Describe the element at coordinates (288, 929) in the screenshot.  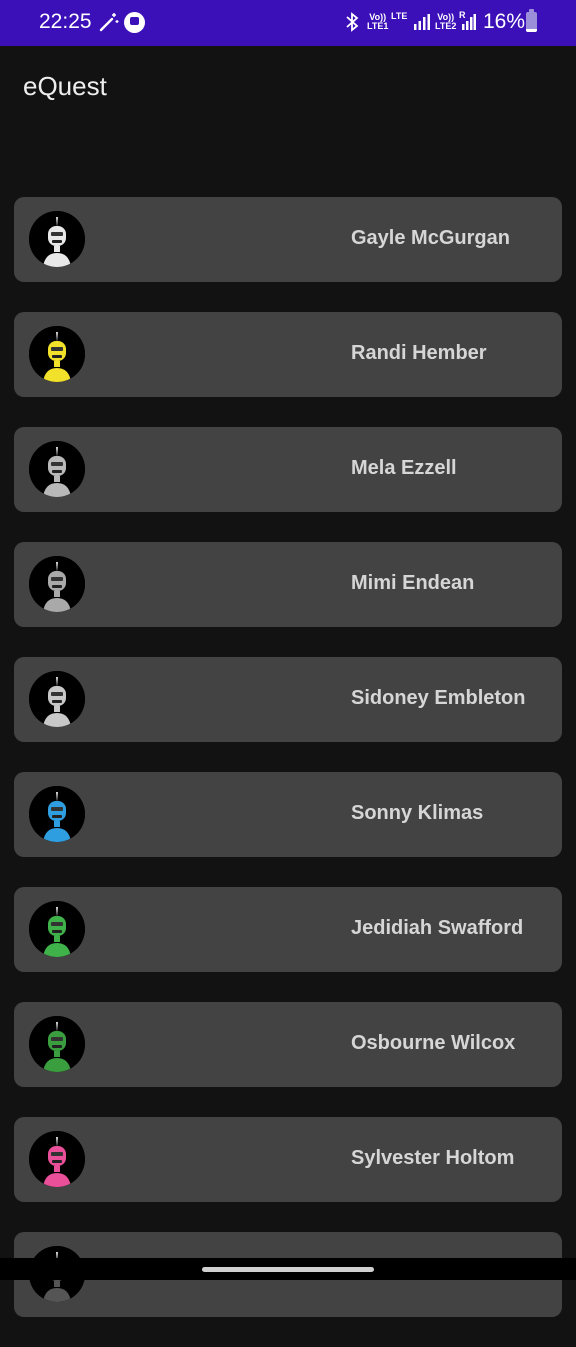
I see `user-card: Jedidiah Swafford` at that location.